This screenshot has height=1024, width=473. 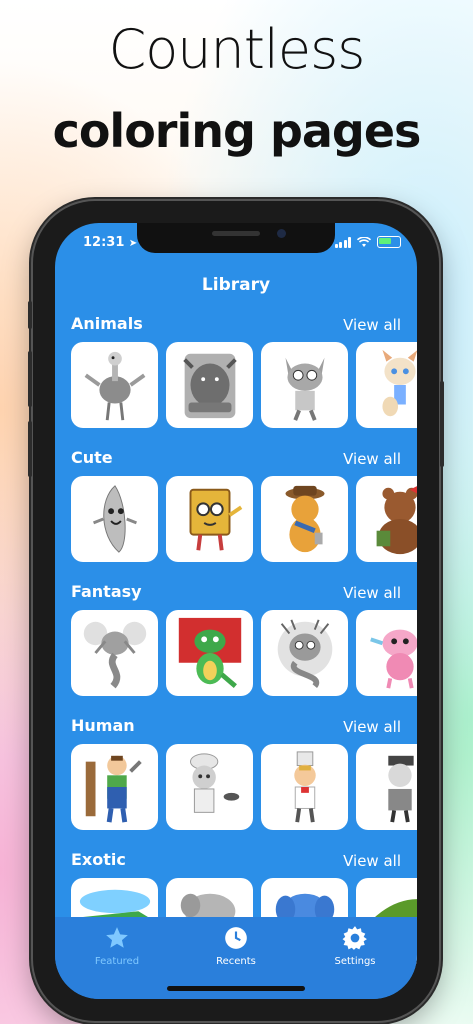 I want to click on thumbnail-dragon-grey, so click(x=114, y=653).